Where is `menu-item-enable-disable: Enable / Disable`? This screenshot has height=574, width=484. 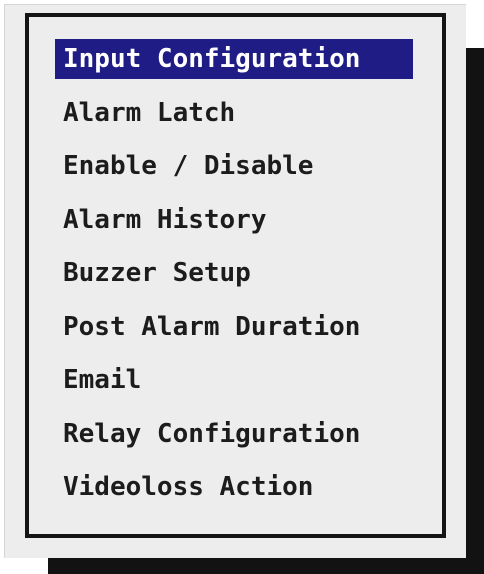
menu-item-enable-disable: Enable / Disable is located at coordinates (234, 166).